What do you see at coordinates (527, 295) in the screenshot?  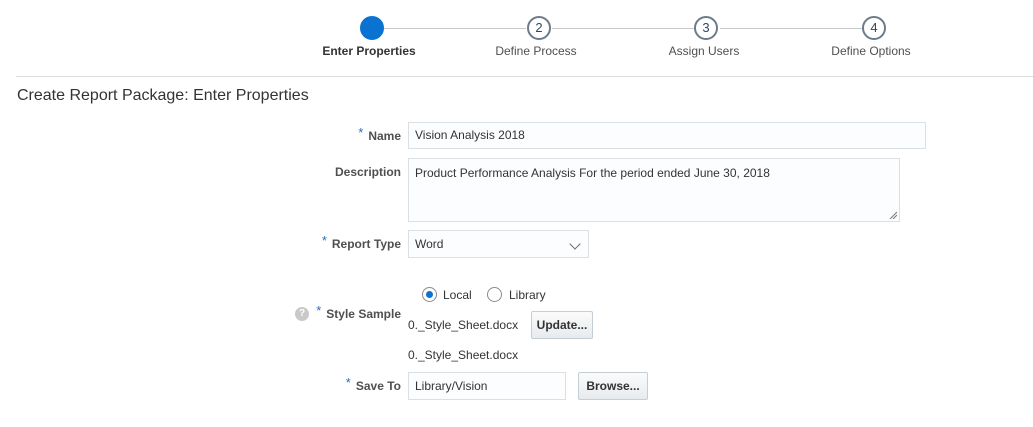 I see `library-radio-label: Library` at bounding box center [527, 295].